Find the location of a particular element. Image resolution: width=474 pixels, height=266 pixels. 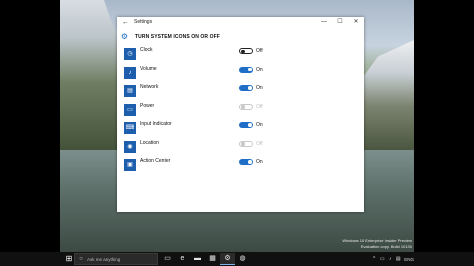

setting-row-network: ▤ Network On is located at coordinates (240, 91).